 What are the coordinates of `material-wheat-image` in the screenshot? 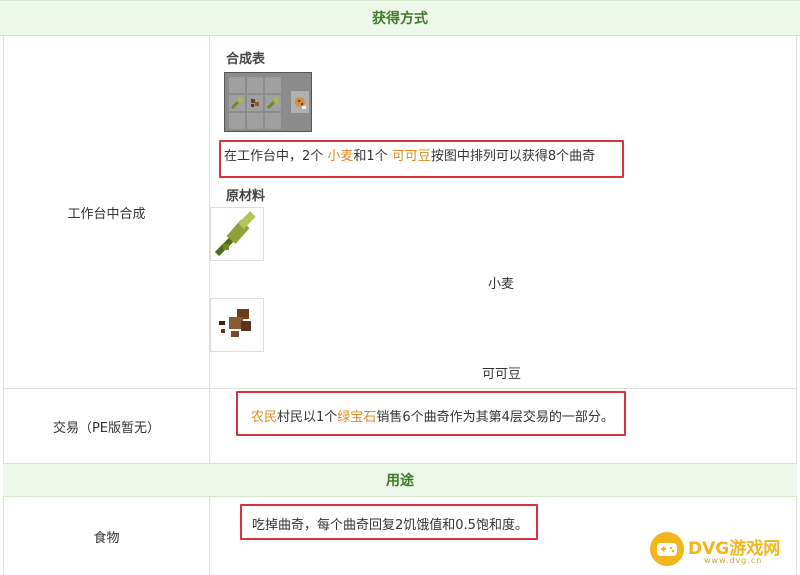 It's located at (237, 234).